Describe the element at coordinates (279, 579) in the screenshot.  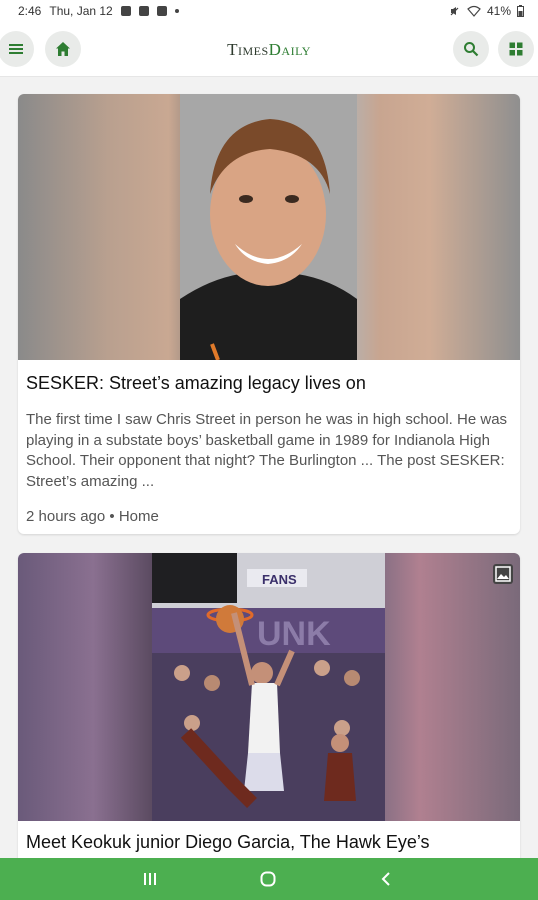
I see `banner-text: FANS` at that location.